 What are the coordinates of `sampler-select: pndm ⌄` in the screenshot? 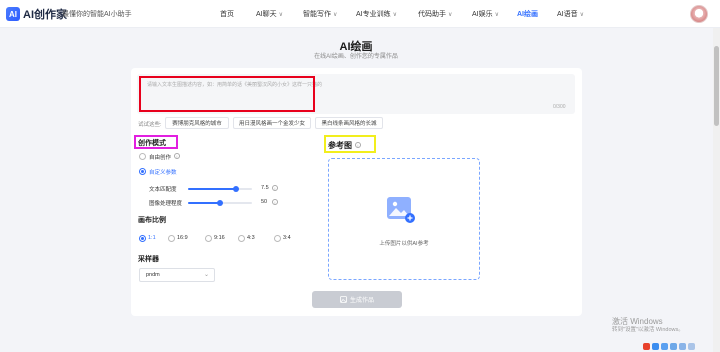 It's located at (177, 275).